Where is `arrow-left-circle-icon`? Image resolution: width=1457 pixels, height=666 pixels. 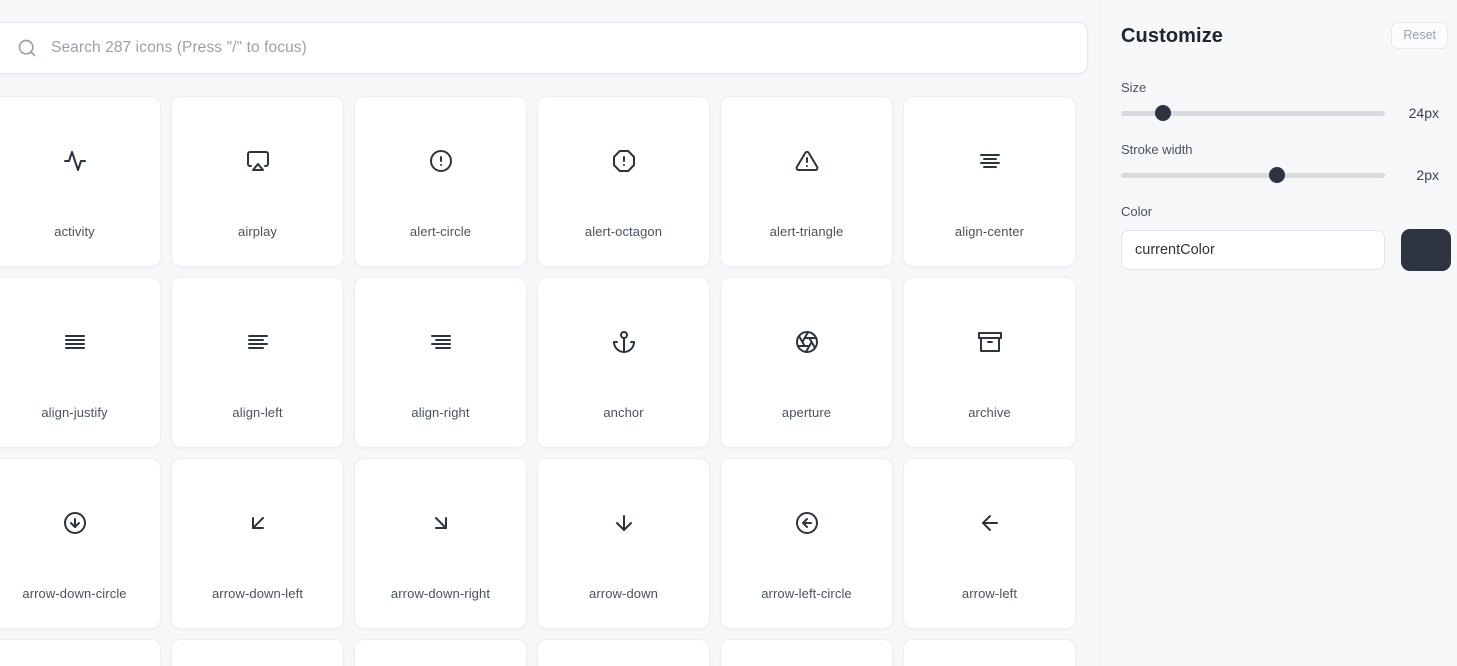 arrow-left-circle-icon is located at coordinates (806, 523).